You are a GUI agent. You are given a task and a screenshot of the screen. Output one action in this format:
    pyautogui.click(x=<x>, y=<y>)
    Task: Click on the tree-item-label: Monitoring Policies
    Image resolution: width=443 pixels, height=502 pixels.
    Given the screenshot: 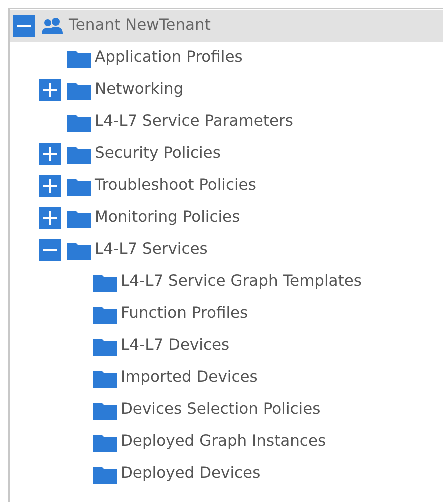 What is the action you would take?
    pyautogui.click(x=167, y=218)
    